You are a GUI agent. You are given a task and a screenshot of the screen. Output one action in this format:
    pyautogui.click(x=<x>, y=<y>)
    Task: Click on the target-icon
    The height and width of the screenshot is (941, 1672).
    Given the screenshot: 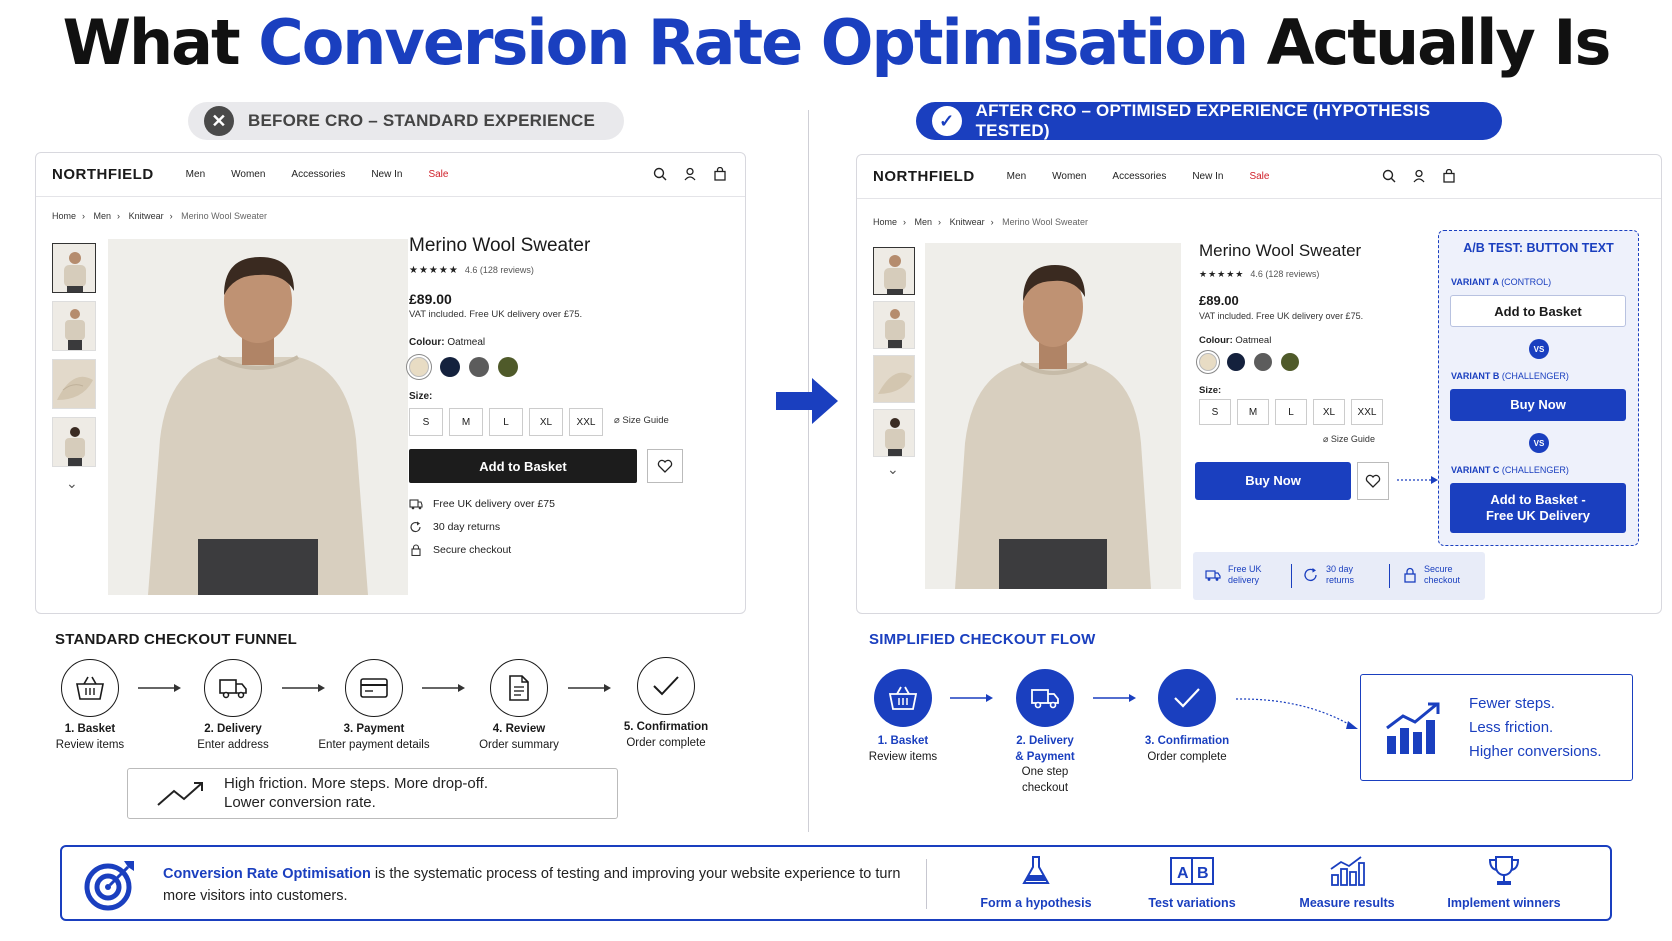 What is the action you would take?
    pyautogui.click(x=109, y=886)
    